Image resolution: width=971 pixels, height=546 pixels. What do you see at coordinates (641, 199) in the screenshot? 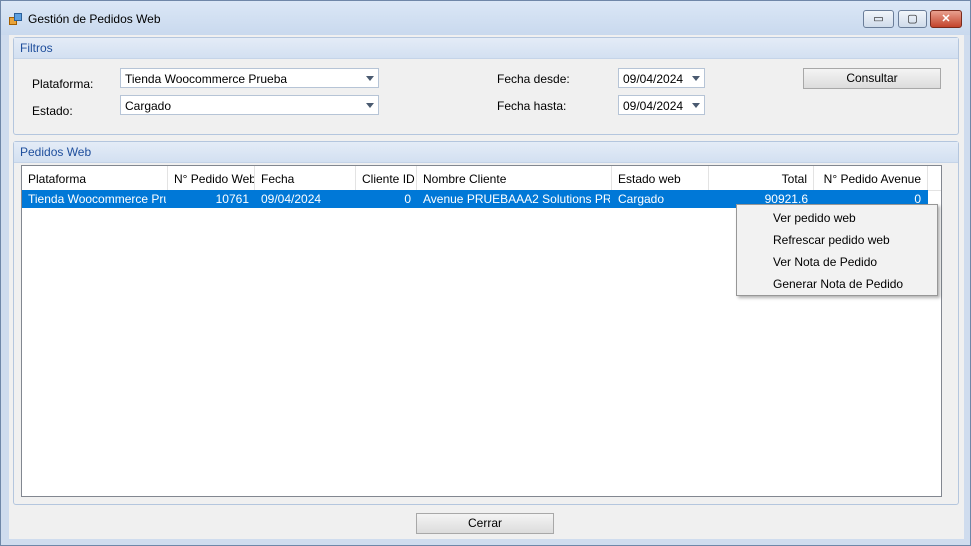
I see `cell-estado-web: Cargado` at bounding box center [641, 199].